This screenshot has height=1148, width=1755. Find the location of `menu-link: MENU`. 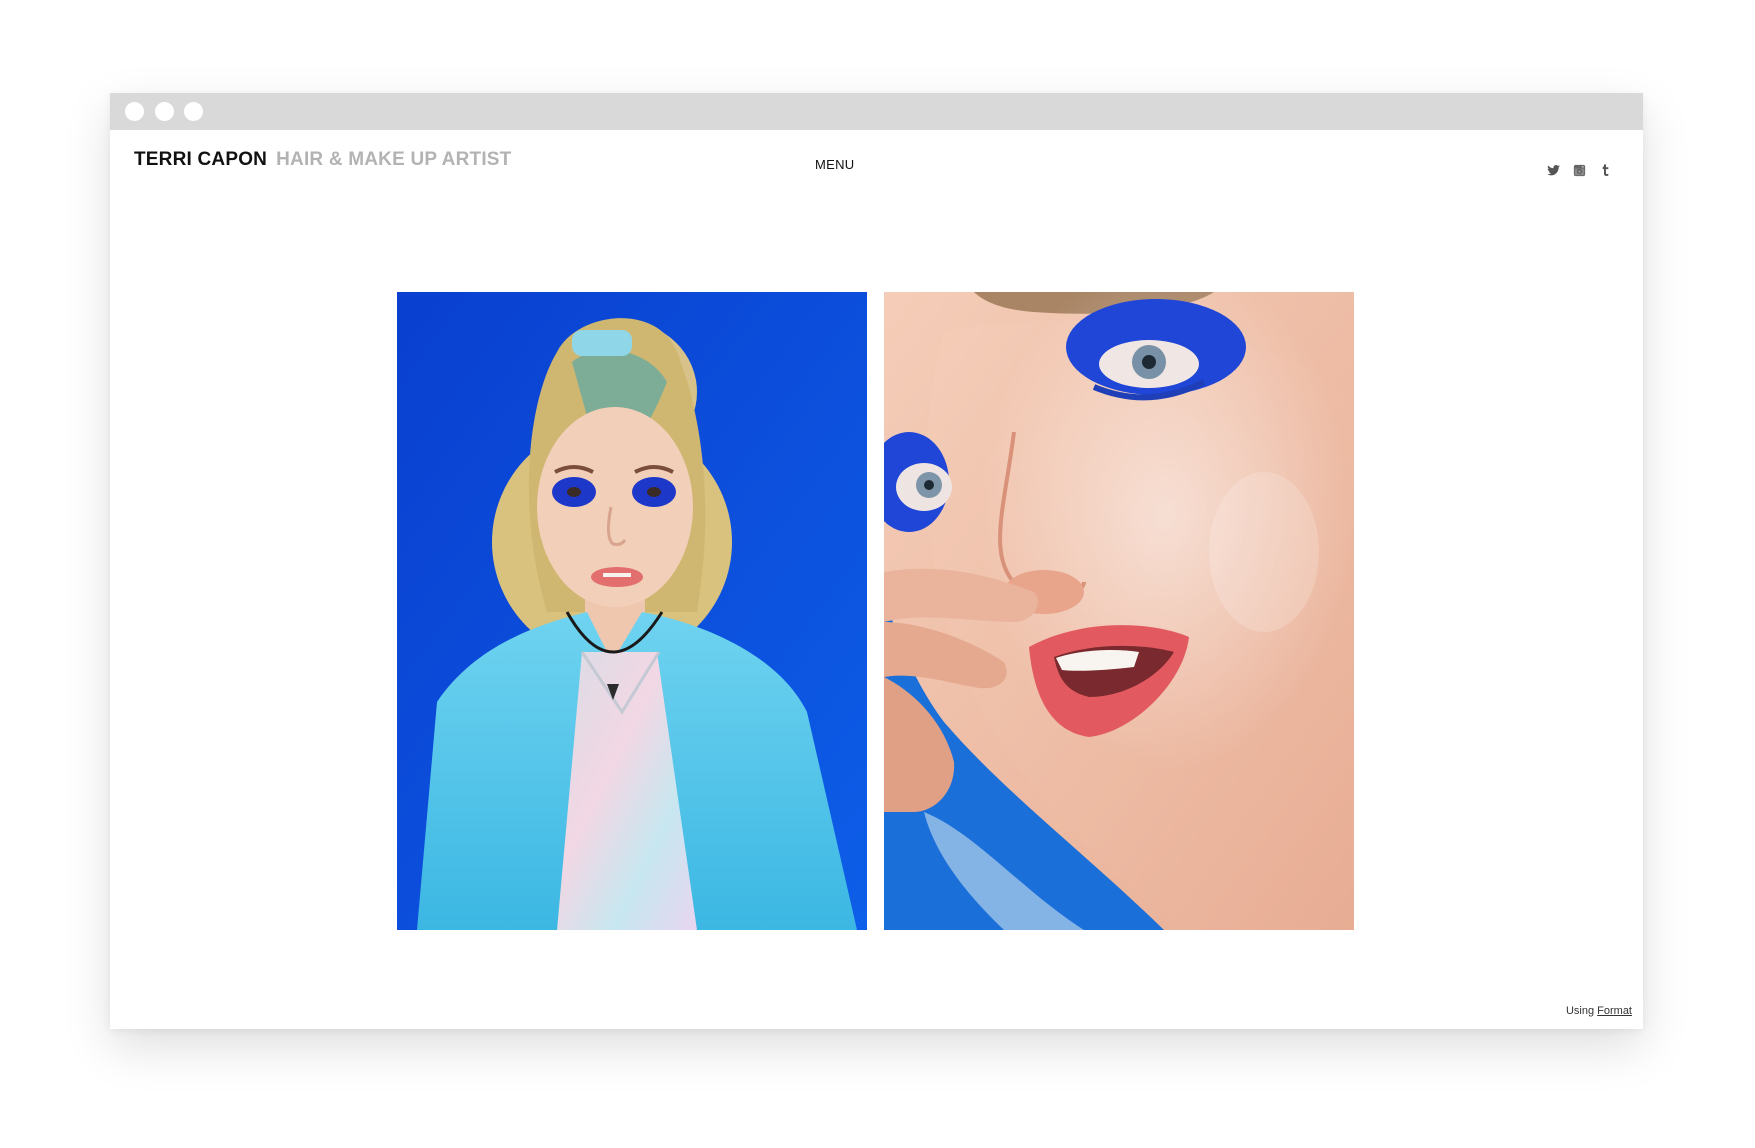

menu-link: MENU is located at coordinates (834, 164).